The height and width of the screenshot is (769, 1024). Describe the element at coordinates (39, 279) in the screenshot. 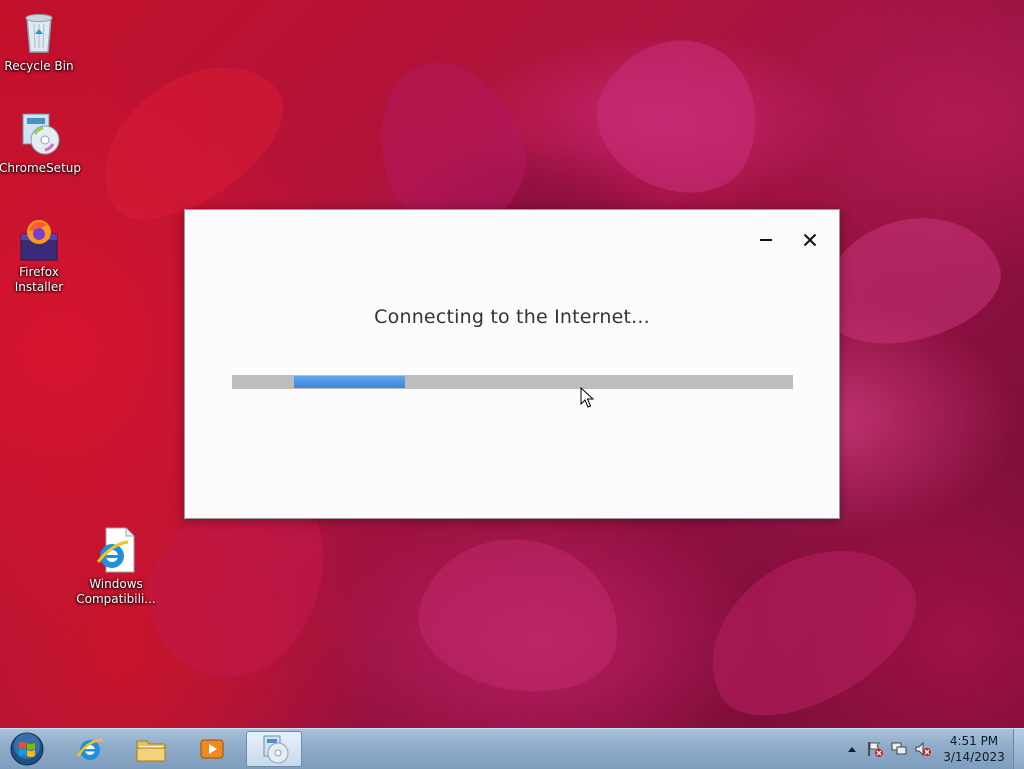

I see `desktop-icon-label: Firefox Installer` at that location.